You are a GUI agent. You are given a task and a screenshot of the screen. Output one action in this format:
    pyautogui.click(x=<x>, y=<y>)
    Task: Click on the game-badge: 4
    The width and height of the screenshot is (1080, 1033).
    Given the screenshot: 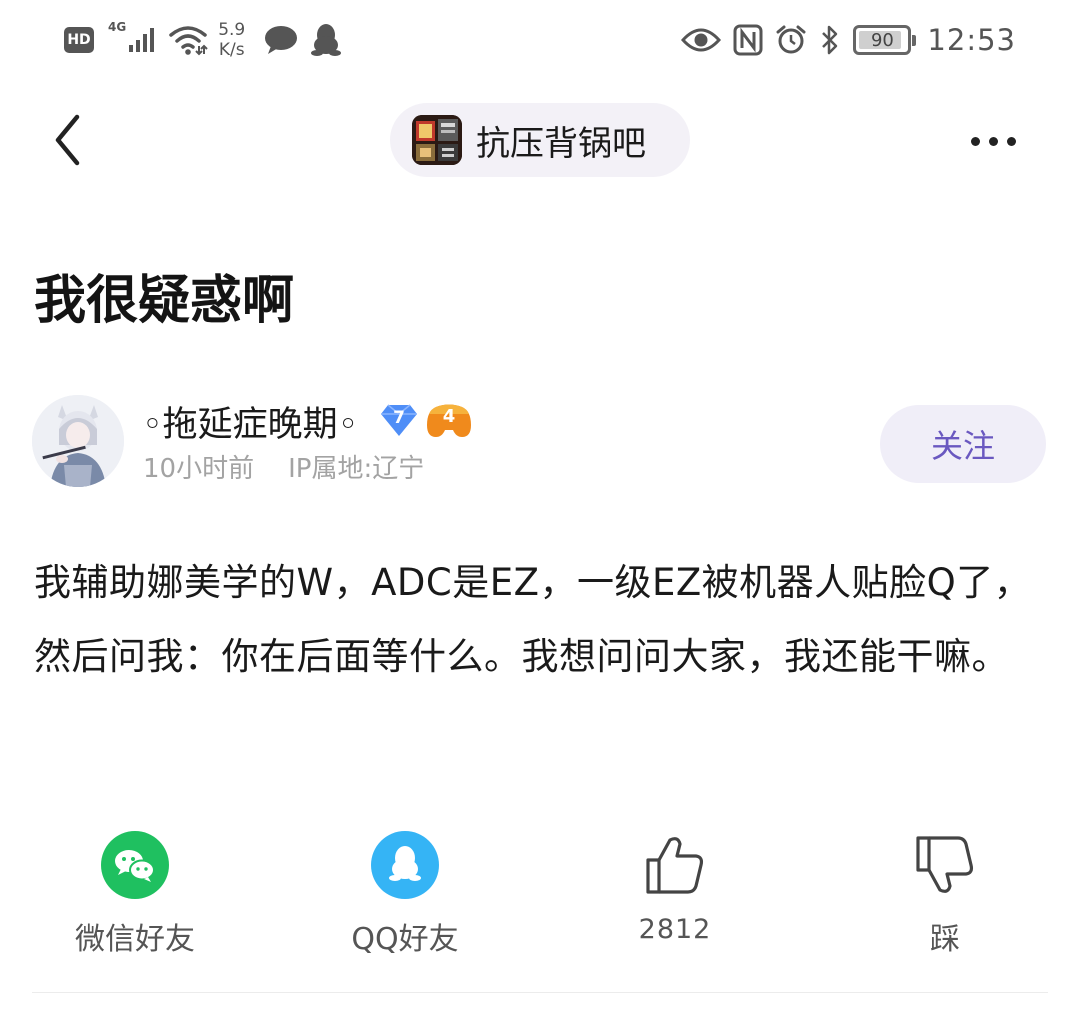 What is the action you would take?
    pyautogui.click(x=449, y=421)
    